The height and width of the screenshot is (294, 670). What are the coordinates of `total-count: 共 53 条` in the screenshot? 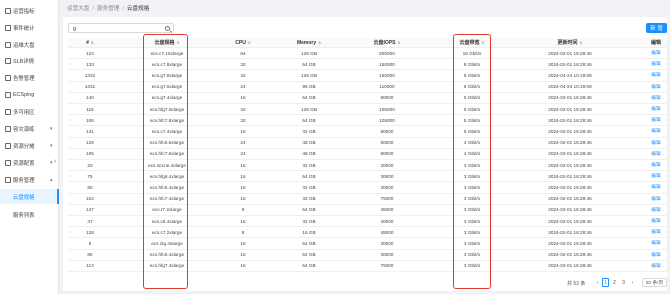 It's located at (576, 284).